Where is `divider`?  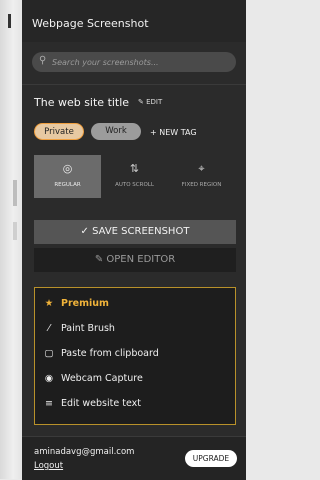 divider is located at coordinates (134, 84).